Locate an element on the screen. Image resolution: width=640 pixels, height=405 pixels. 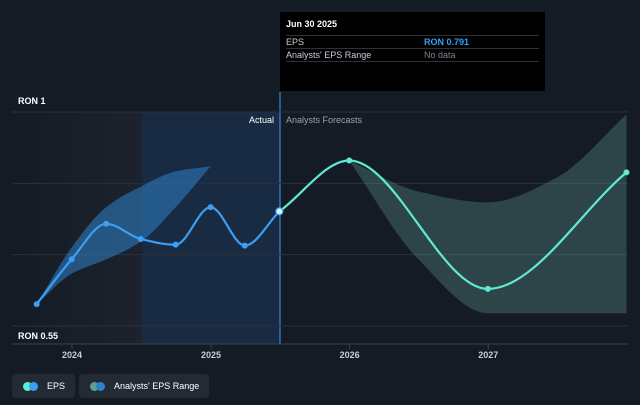
actual-label: Actual is located at coordinates (261, 120).